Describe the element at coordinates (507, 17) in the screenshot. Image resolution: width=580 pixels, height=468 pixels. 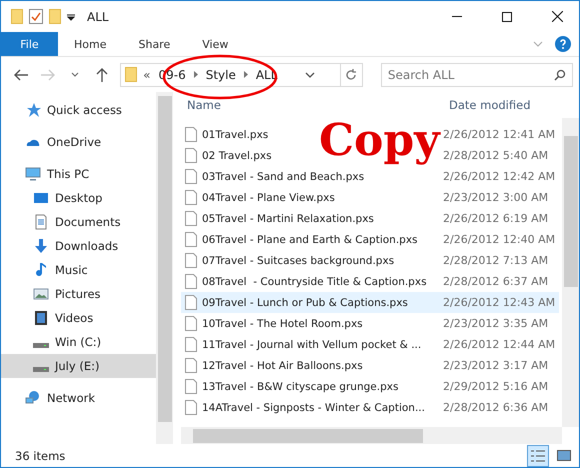
I see `maximize-icon` at that location.